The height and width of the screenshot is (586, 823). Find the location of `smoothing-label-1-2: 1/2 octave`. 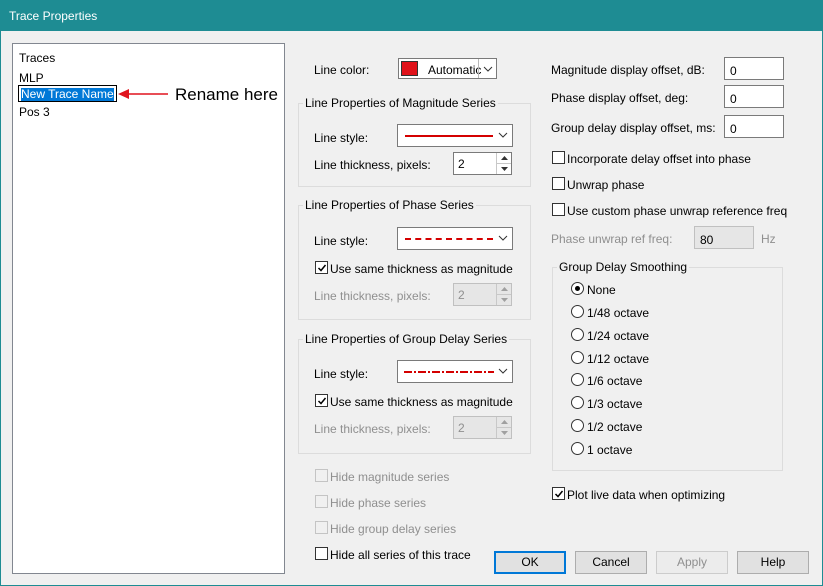

smoothing-label-1-2: 1/2 octave is located at coordinates (615, 427).